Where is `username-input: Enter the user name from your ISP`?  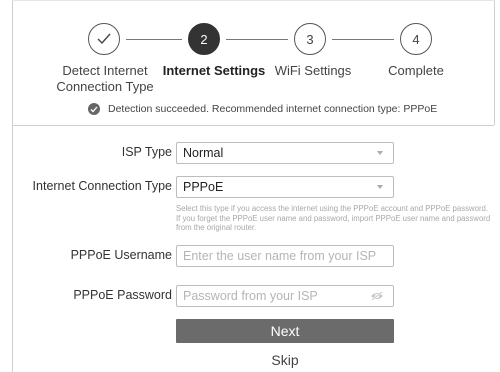
username-input: Enter the user name from your ISP is located at coordinates (285, 256).